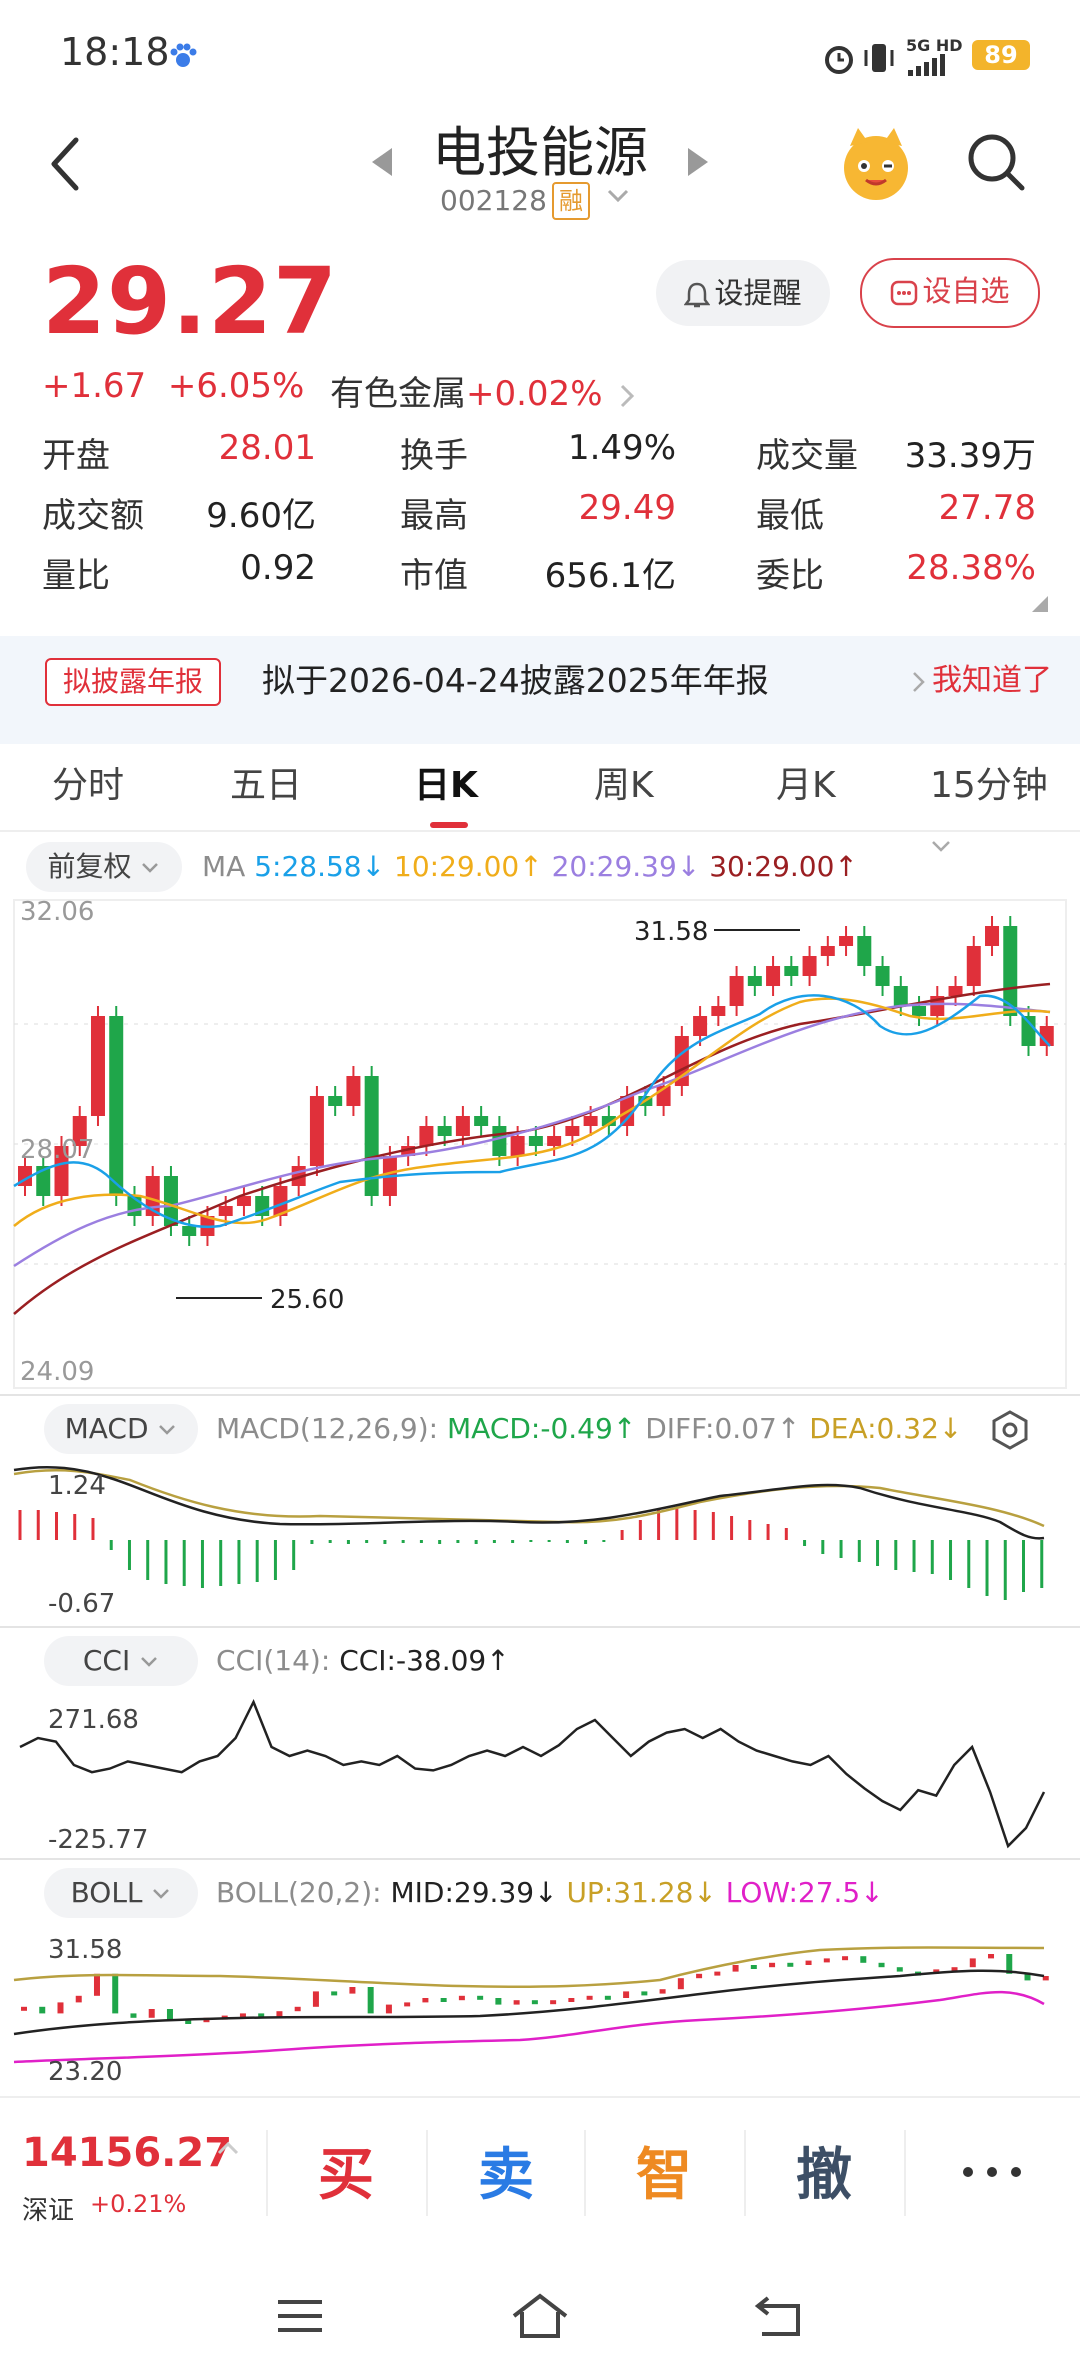 The image size is (1080, 2376). Describe the element at coordinates (446, 786) in the screenshot. I see `tab-daily-k: 日K` at that location.